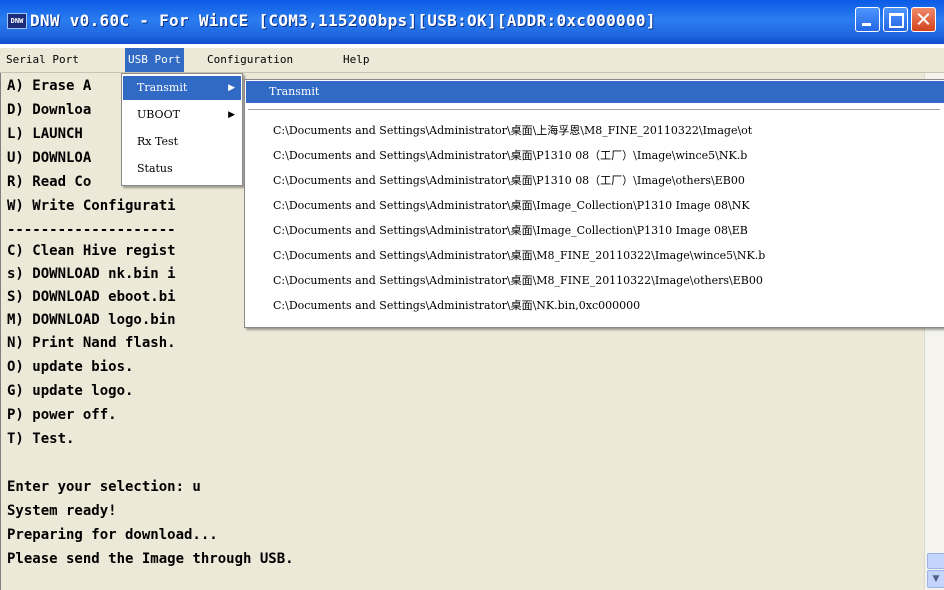 The image size is (944, 590). What do you see at coordinates (154, 60) in the screenshot?
I see `menu-usb-port: USB Port` at bounding box center [154, 60].